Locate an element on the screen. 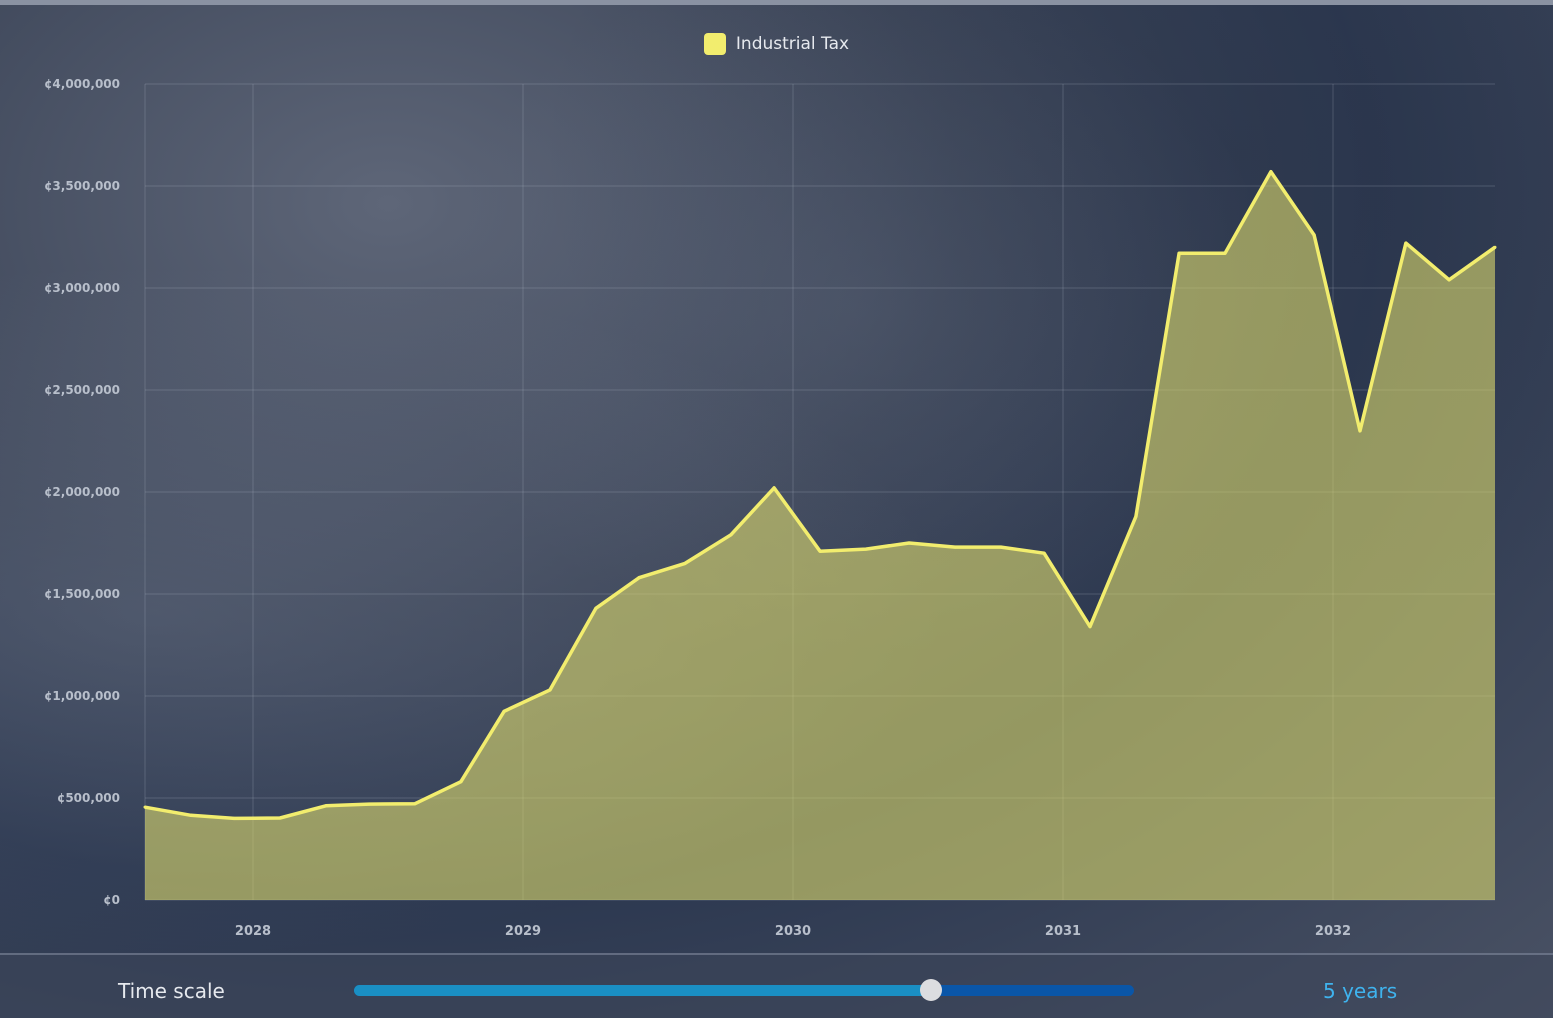 The width and height of the screenshot is (1553, 1018). time-scale-label: Time scale is located at coordinates (171, 991).